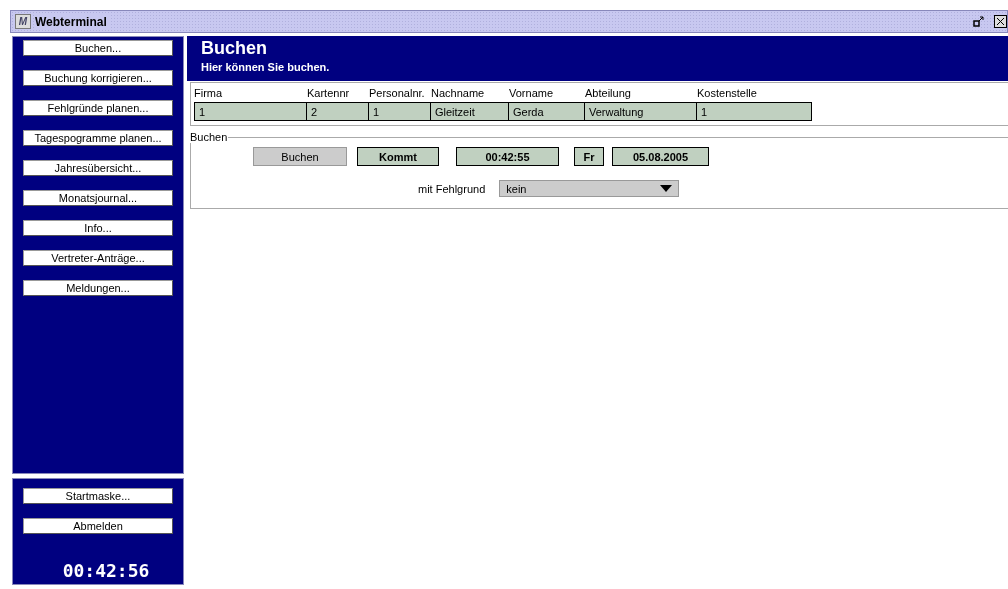 This screenshot has width=1008, height=589. What do you see at coordinates (507, 156) in the screenshot?
I see `time-display: 00:42:55` at bounding box center [507, 156].